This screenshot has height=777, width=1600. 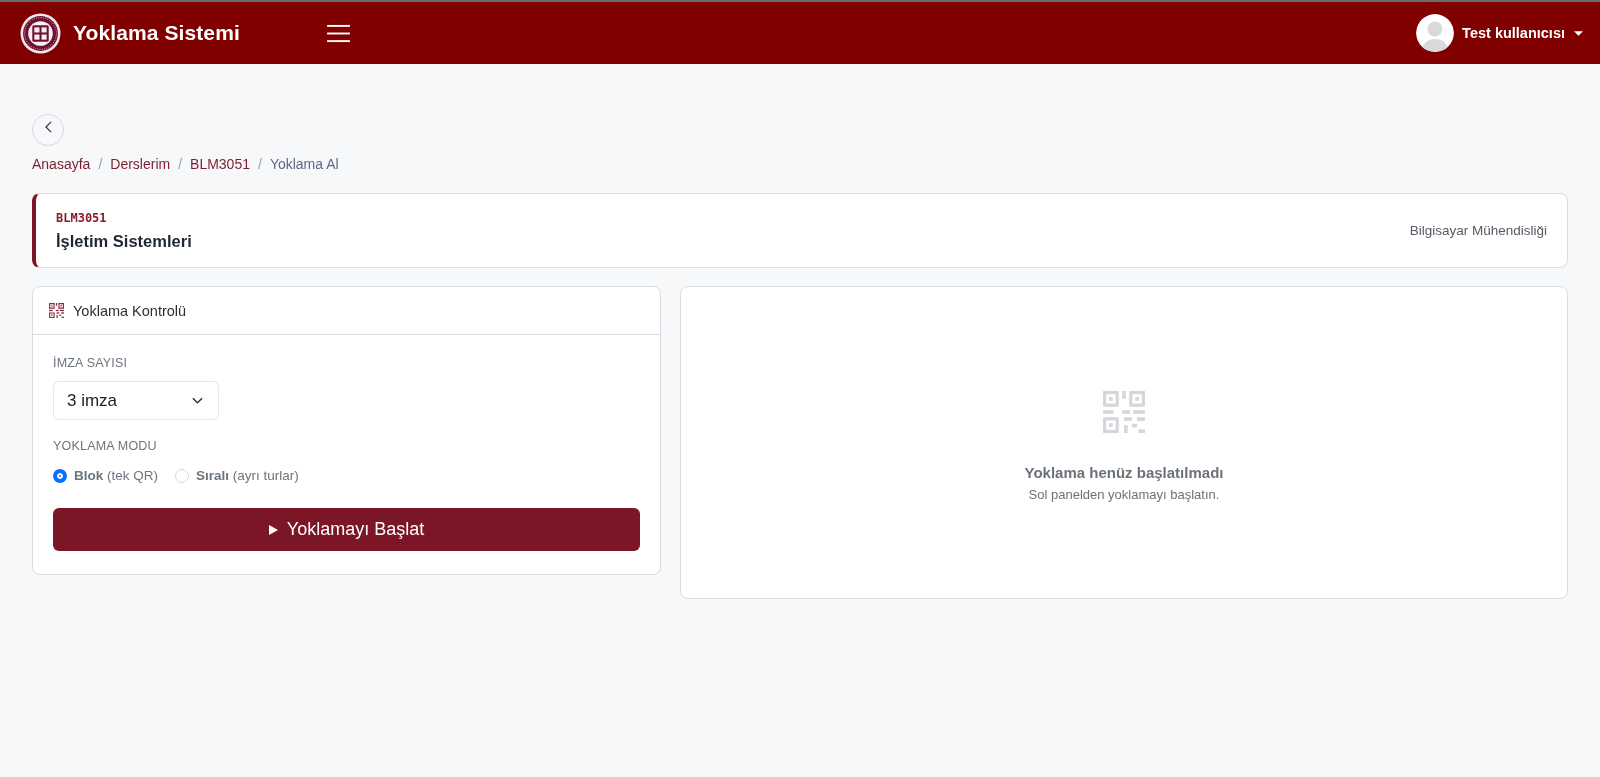 What do you see at coordinates (304, 164) in the screenshot?
I see `breadcrumb-current: Yoklama Al` at bounding box center [304, 164].